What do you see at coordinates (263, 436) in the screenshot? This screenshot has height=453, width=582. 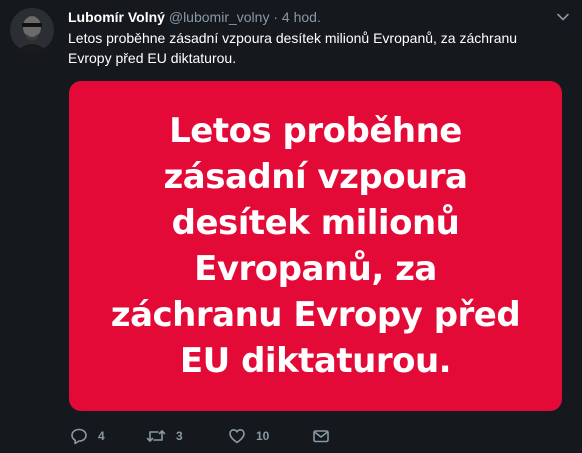 I see `like-count: 10` at bounding box center [263, 436].